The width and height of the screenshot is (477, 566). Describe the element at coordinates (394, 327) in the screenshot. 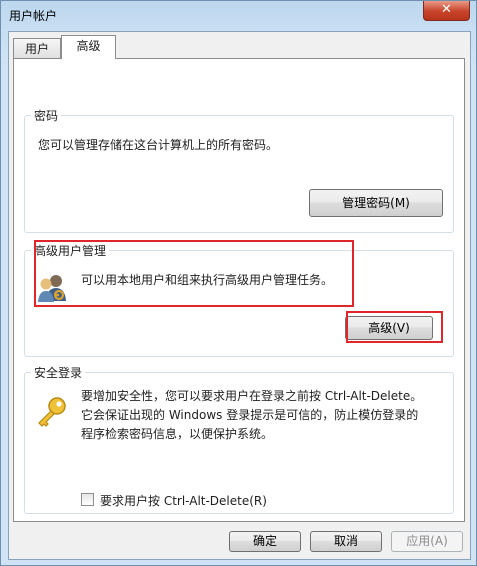

I see `highlight-box-button` at that location.